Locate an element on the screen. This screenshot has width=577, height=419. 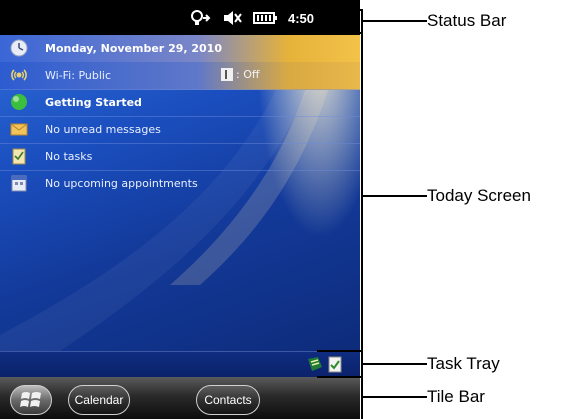
tile-bar-label: Tile Bar is located at coordinates (456, 396).